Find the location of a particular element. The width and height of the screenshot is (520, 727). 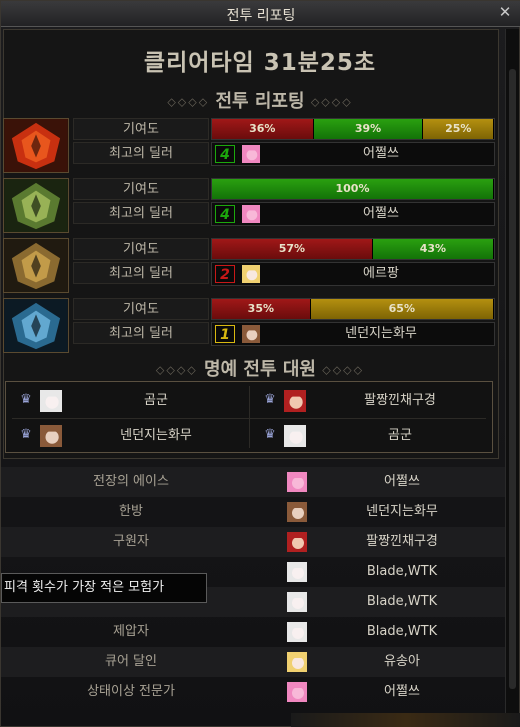

contribution-bar: 36% 39% 25% is located at coordinates (353, 129).